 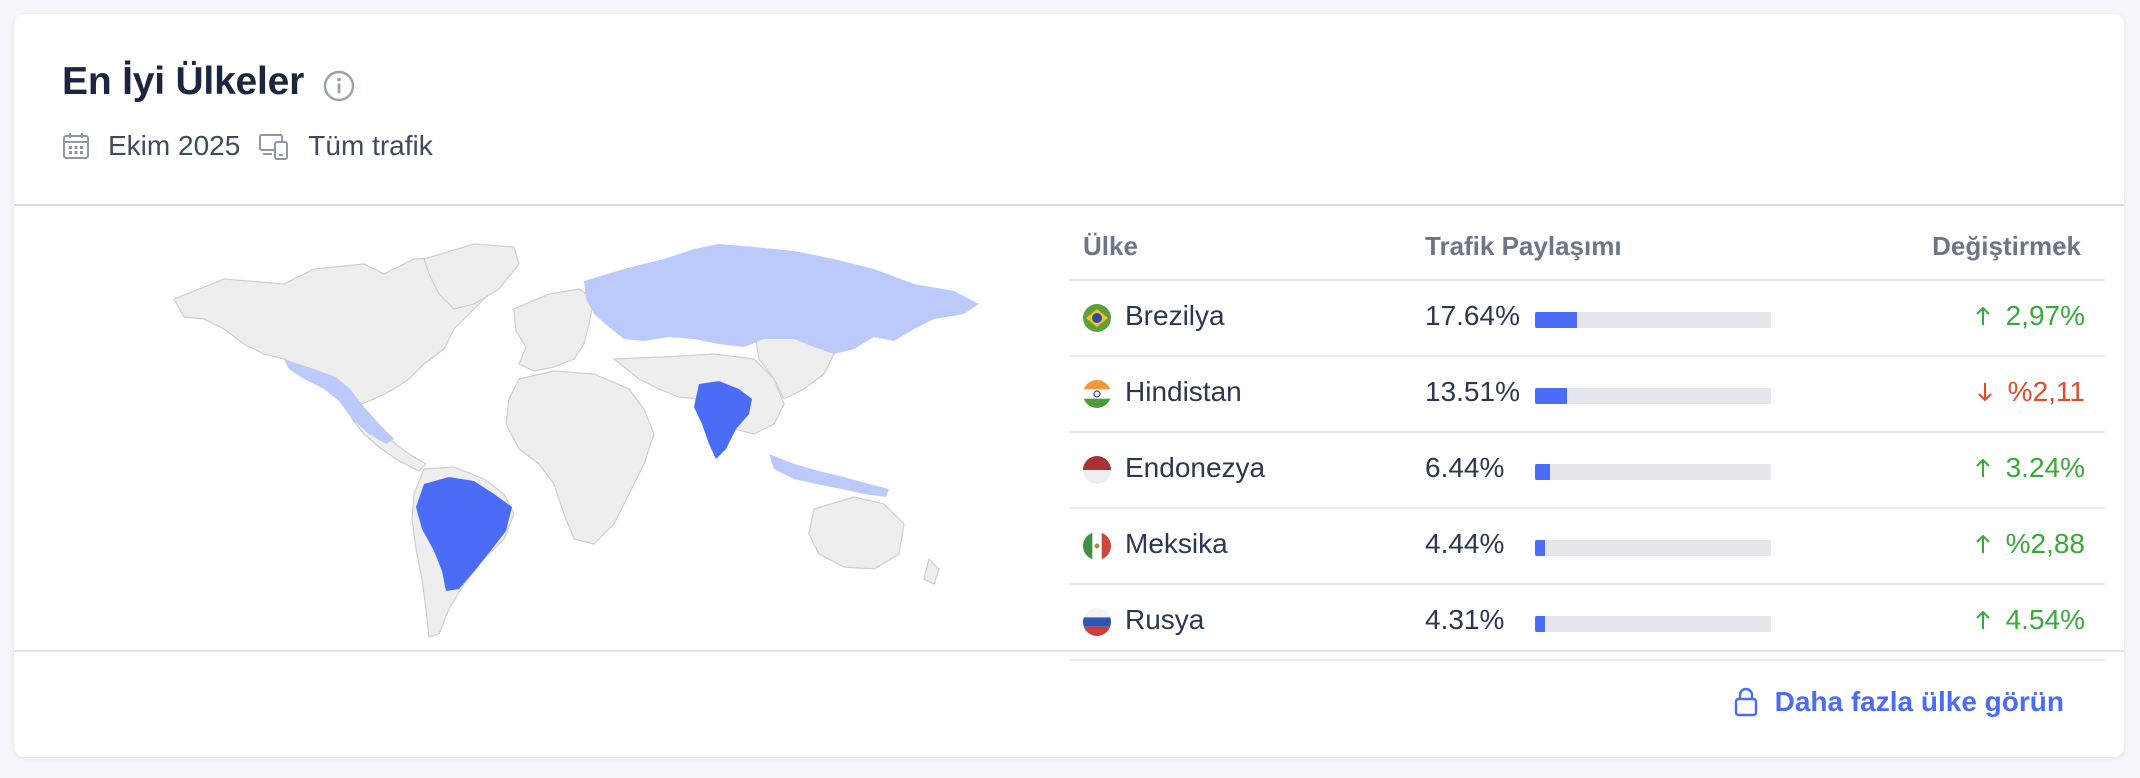 I want to click on map-europe, so click(x=554, y=330).